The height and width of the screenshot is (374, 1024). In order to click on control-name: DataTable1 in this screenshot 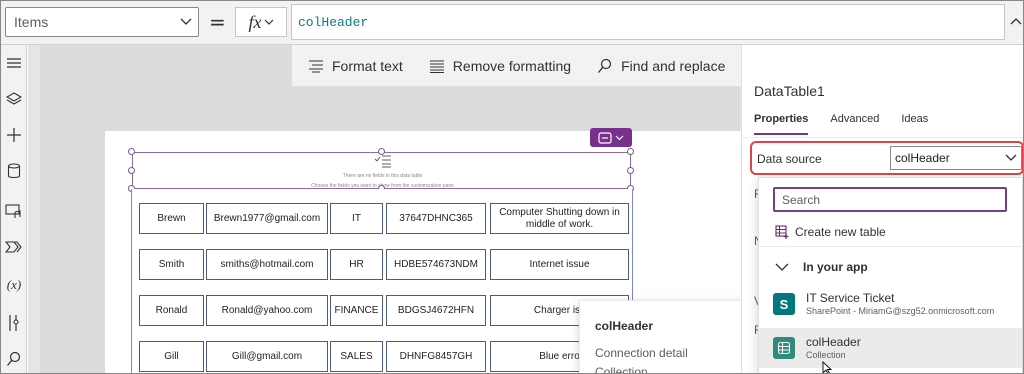, I will do `click(789, 91)`.